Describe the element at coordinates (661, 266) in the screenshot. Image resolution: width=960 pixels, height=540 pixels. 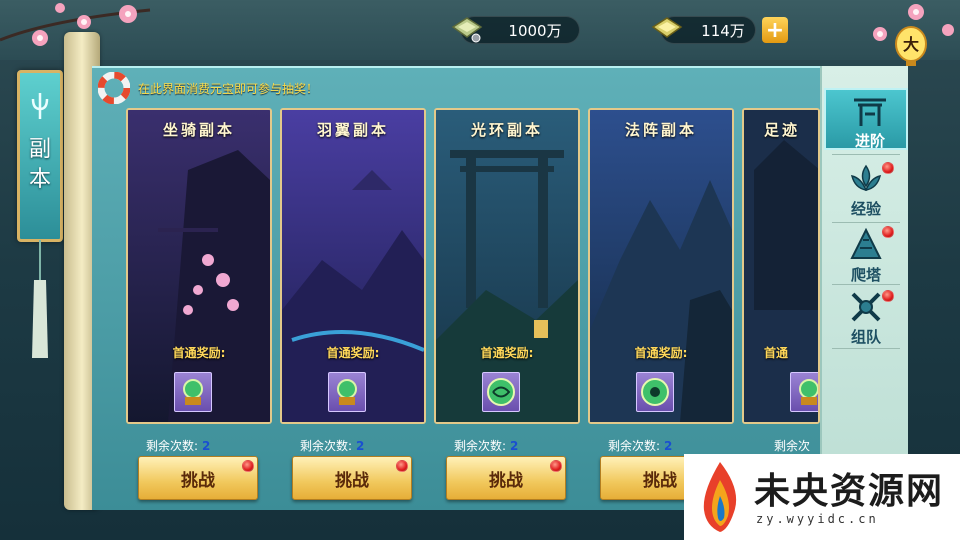
I see `dungeon-card-formation: 法阵副本 首通奖励:` at that location.